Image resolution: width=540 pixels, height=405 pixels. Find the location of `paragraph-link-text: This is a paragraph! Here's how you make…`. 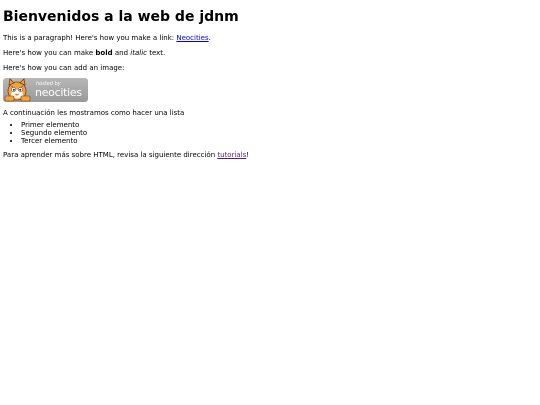

paragraph-link-text: This is a paragraph! Here's how you make… is located at coordinates (90, 38).